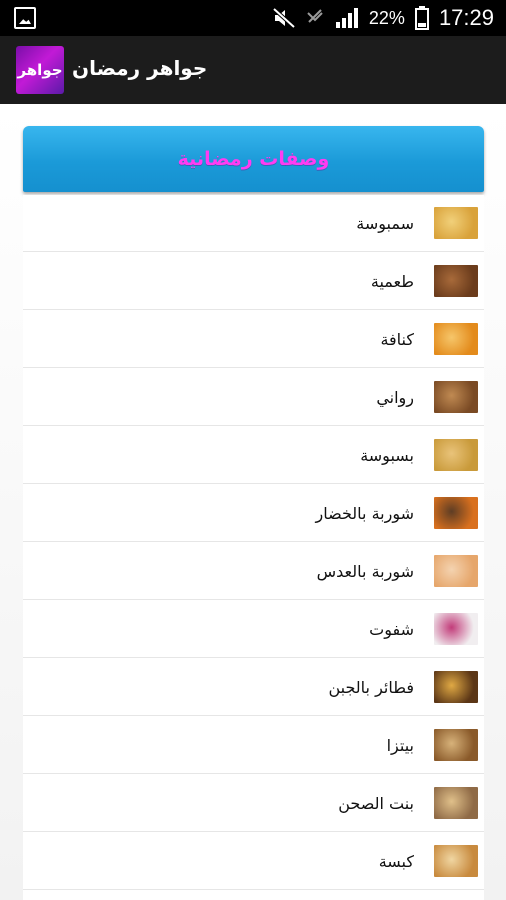 This screenshot has height=900, width=506. What do you see at coordinates (421, 18) in the screenshot?
I see `battery-icon` at bounding box center [421, 18].